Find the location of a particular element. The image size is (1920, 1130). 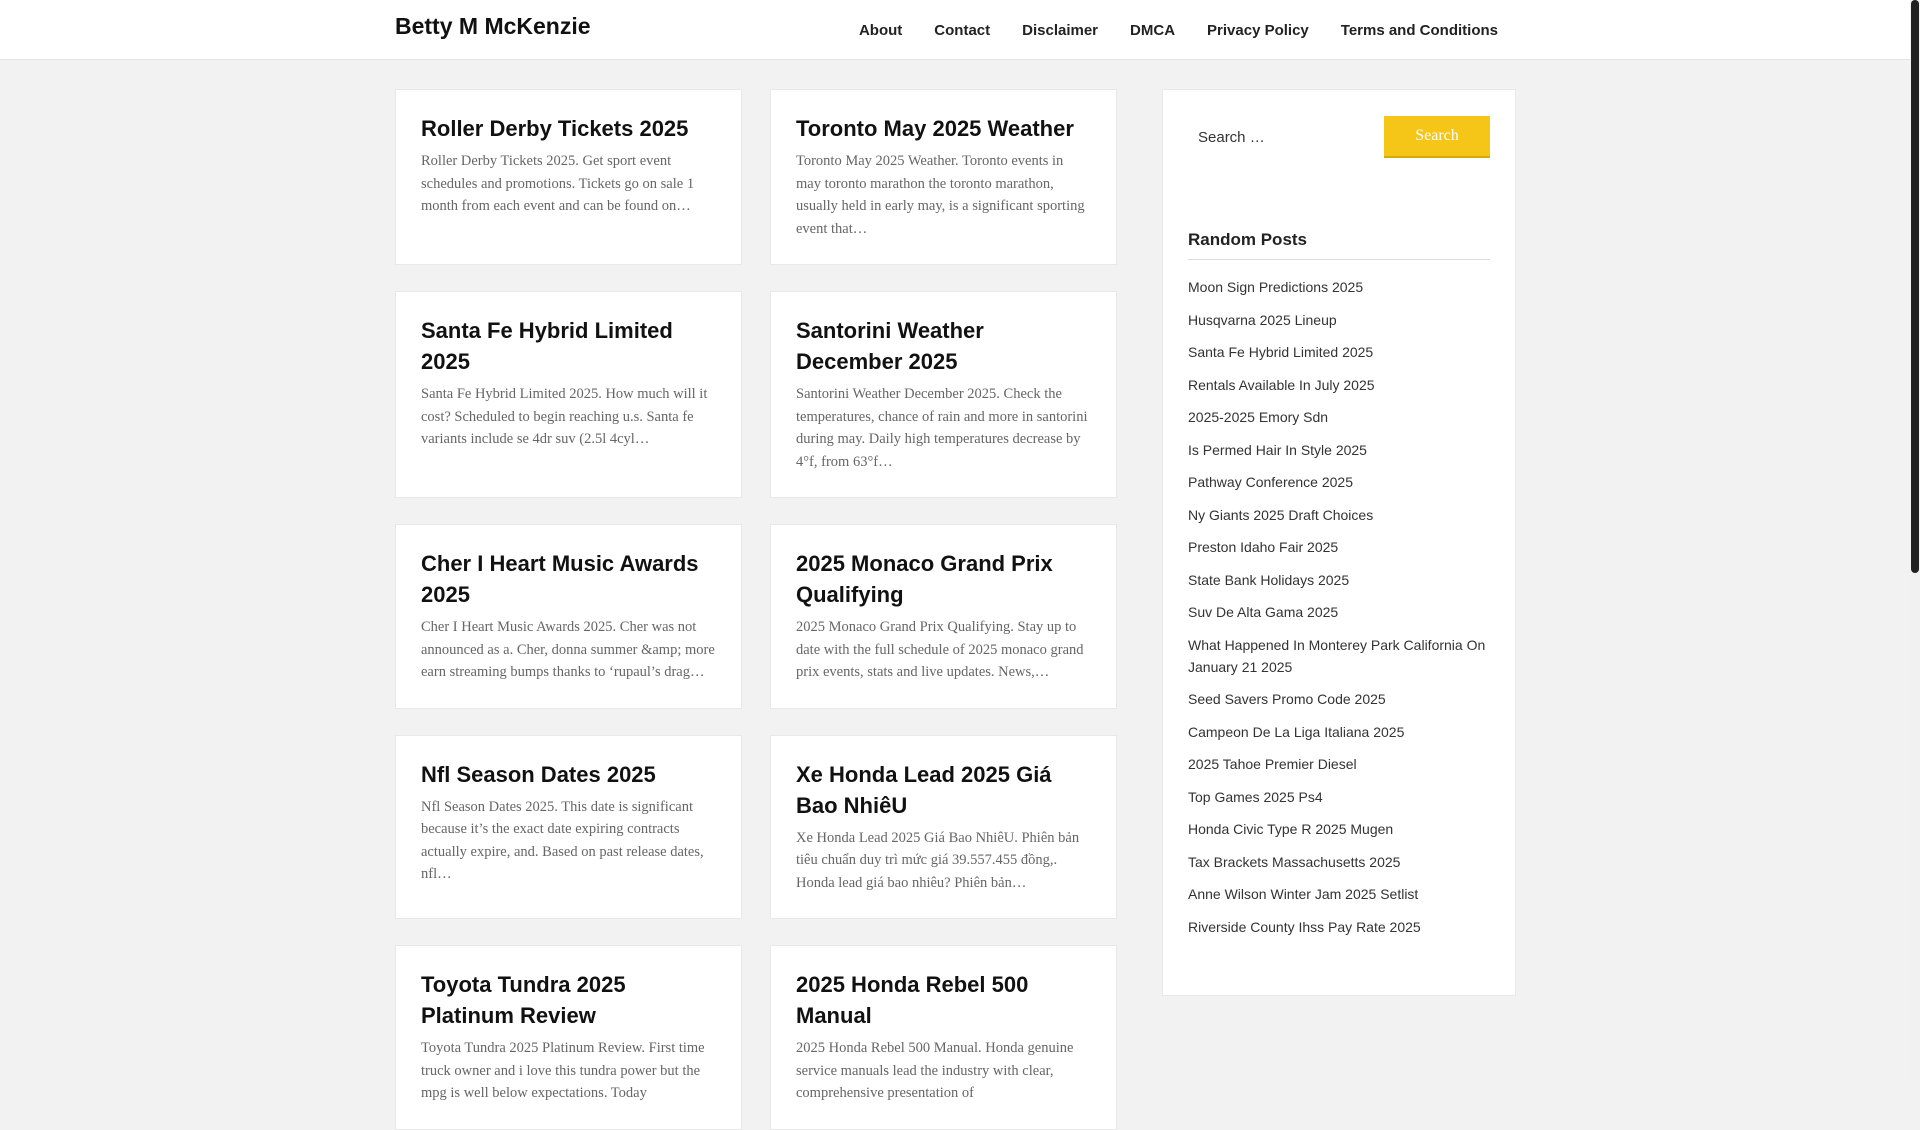

random-post-link: 2025 Tahoe Premier Diesel is located at coordinates (1272, 764).